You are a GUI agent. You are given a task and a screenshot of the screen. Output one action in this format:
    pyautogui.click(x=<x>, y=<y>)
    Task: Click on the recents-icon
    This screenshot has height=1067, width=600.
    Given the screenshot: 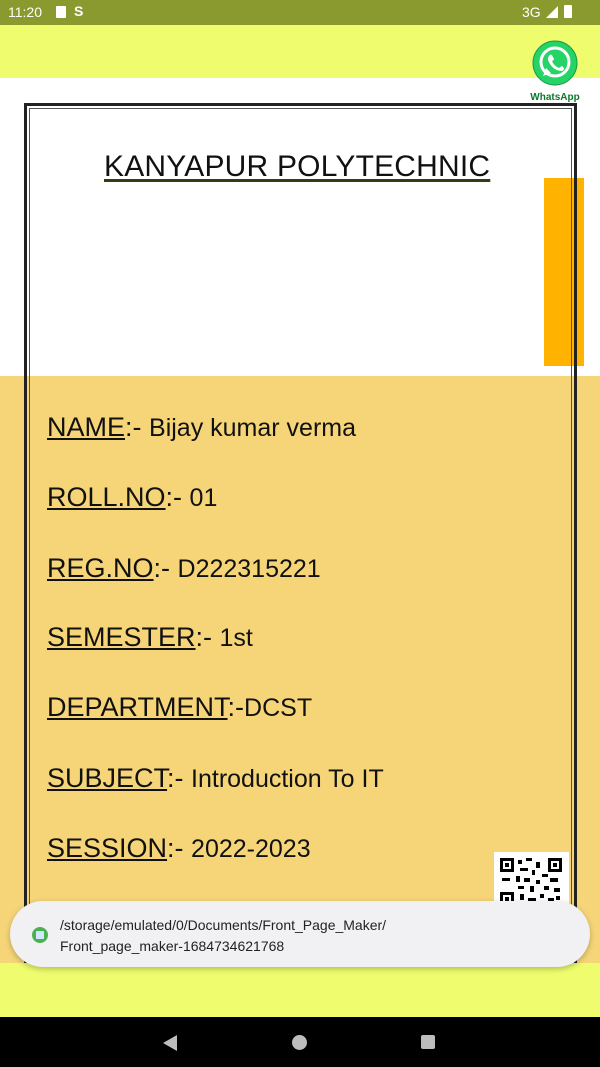 What is the action you would take?
    pyautogui.click(x=428, y=1042)
    